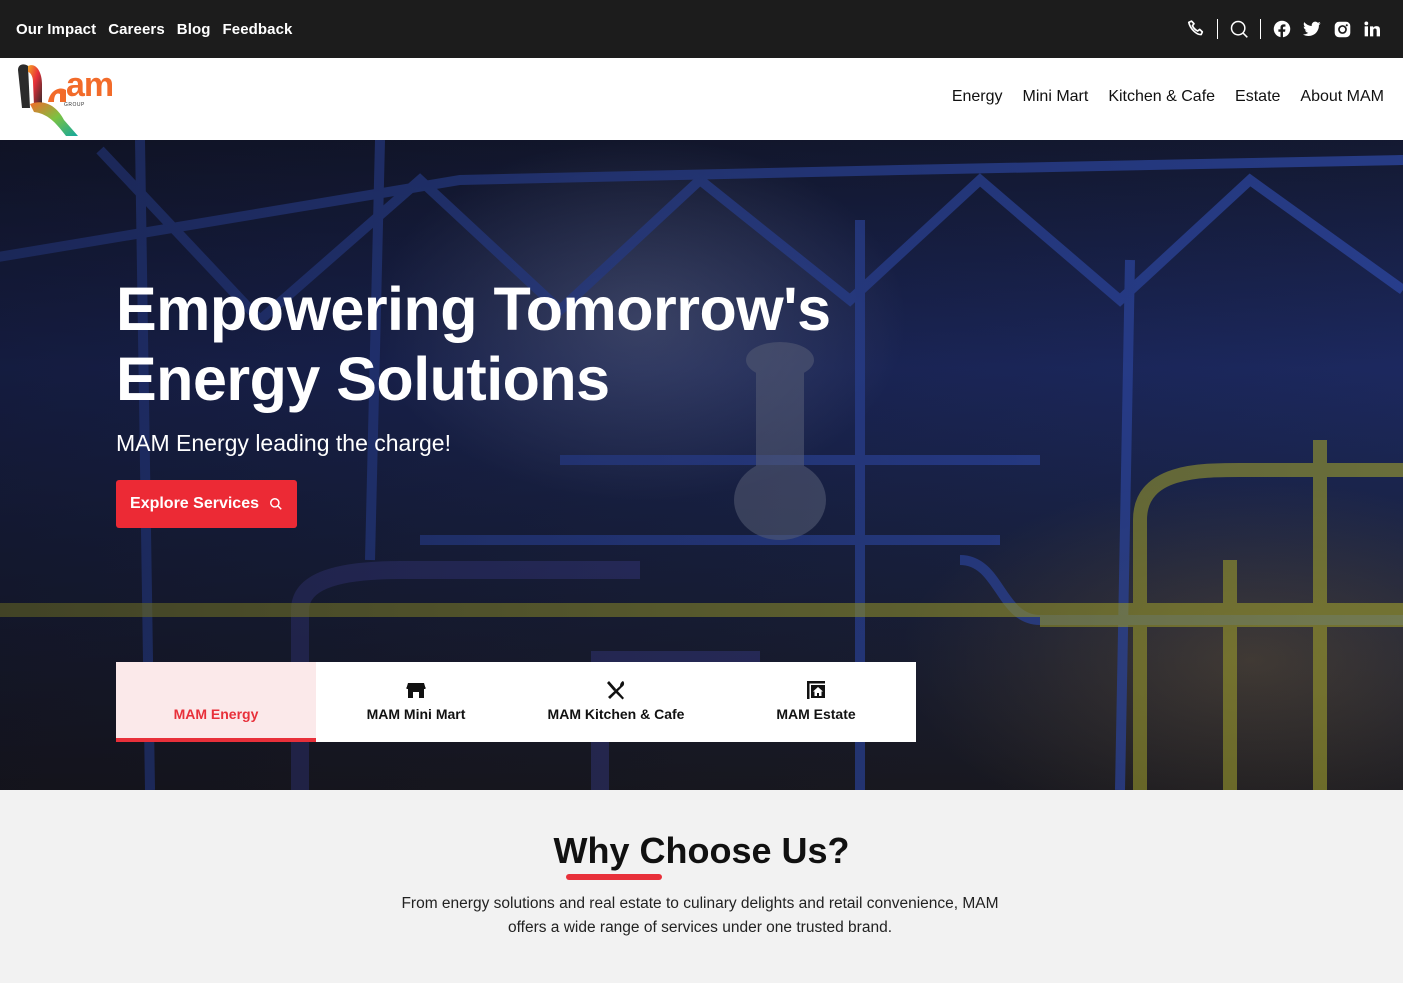 The height and width of the screenshot is (983, 1403). What do you see at coordinates (216, 714) in the screenshot?
I see `tab-label: MAM Energy` at bounding box center [216, 714].